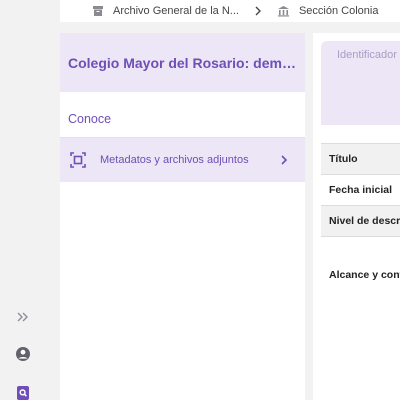  Describe the element at coordinates (343, 159) in the screenshot. I see `field-label: Título` at that location.